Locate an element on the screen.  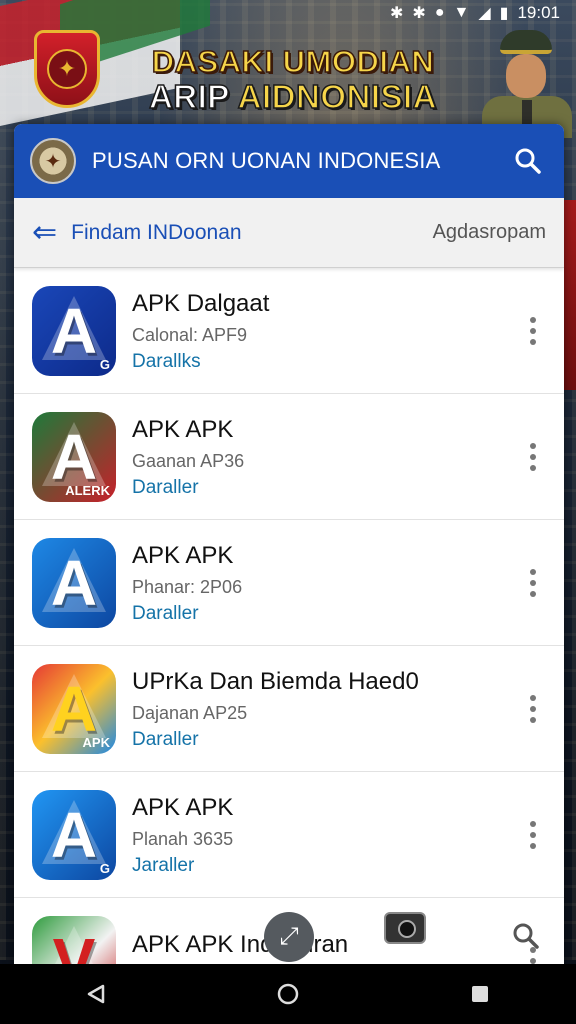
app-info: APK APK Planah 3635 Jaraller is located at coordinates (348, 835).